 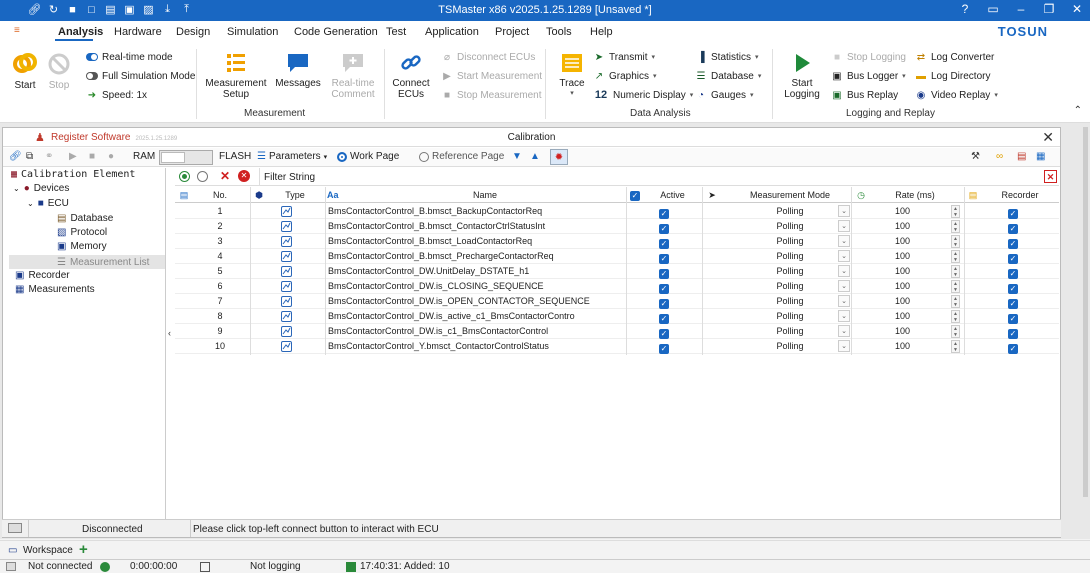 What do you see at coordinates (672, 195) in the screenshot?
I see `column-header-active: Active` at bounding box center [672, 195].